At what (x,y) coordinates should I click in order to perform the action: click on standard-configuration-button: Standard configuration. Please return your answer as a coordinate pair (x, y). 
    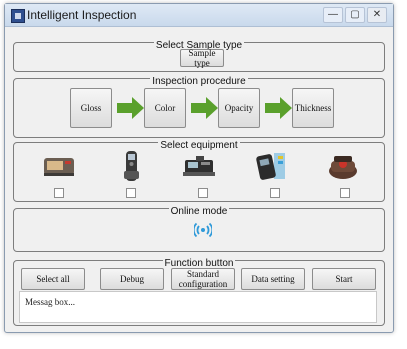
    Looking at the image, I should click on (203, 279).